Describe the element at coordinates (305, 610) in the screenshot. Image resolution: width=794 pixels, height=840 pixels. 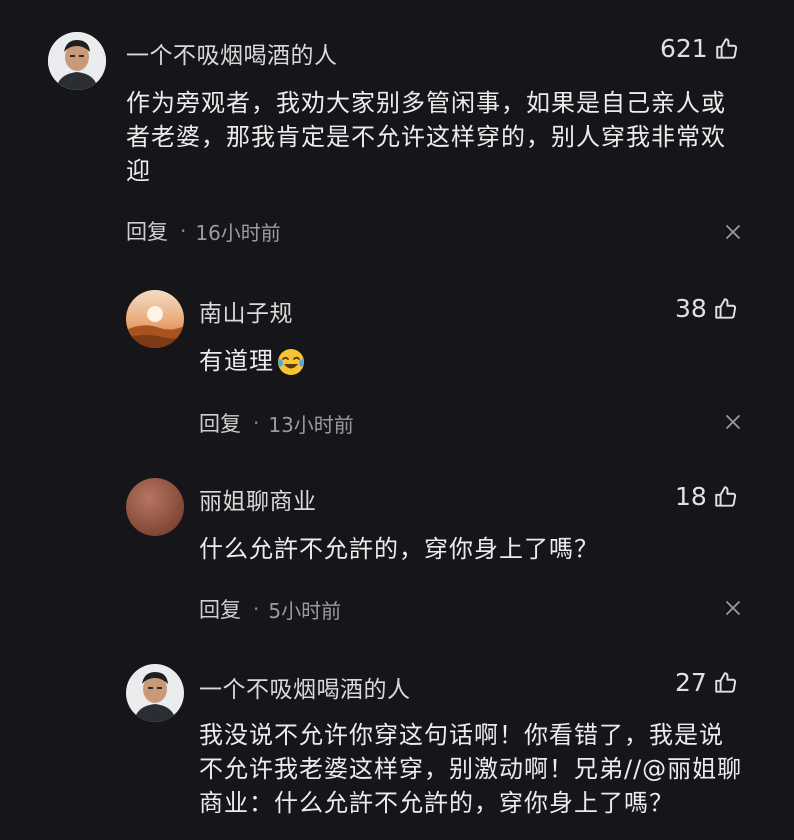
I see `timestamp: 5小时前` at that location.